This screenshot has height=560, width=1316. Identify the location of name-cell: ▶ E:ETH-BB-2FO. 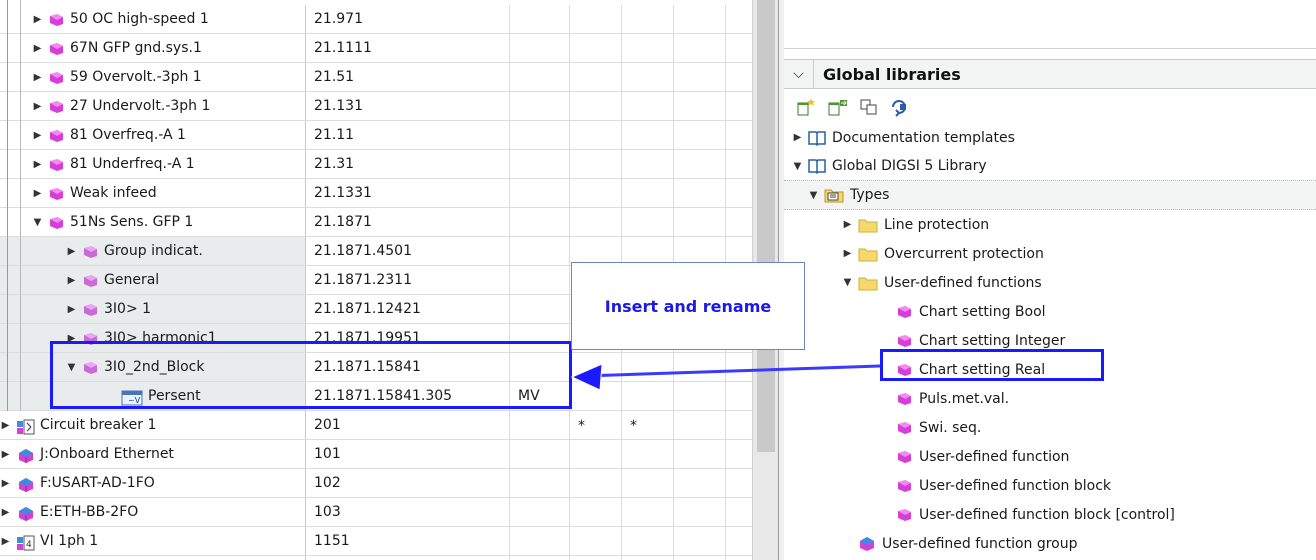
(153, 512).